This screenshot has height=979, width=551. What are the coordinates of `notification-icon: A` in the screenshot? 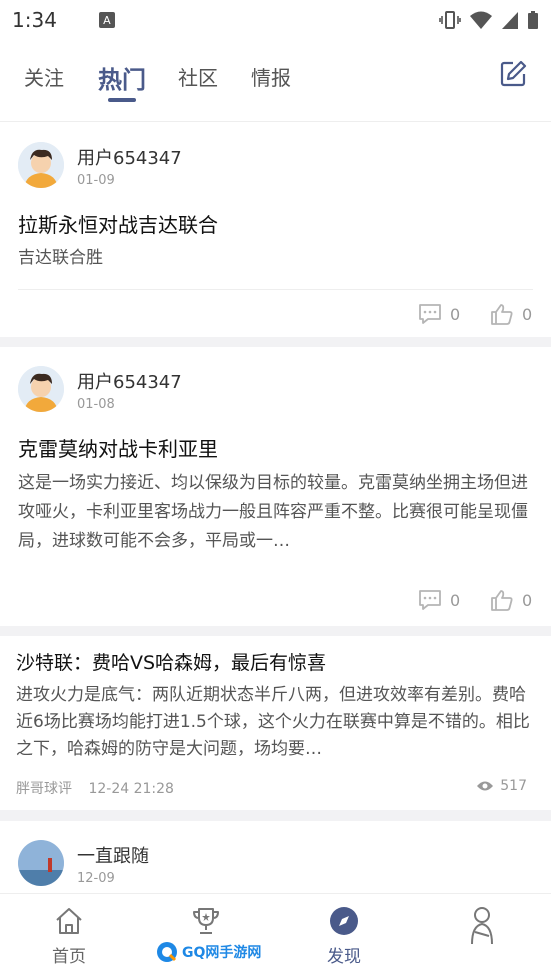 It's located at (106, 20).